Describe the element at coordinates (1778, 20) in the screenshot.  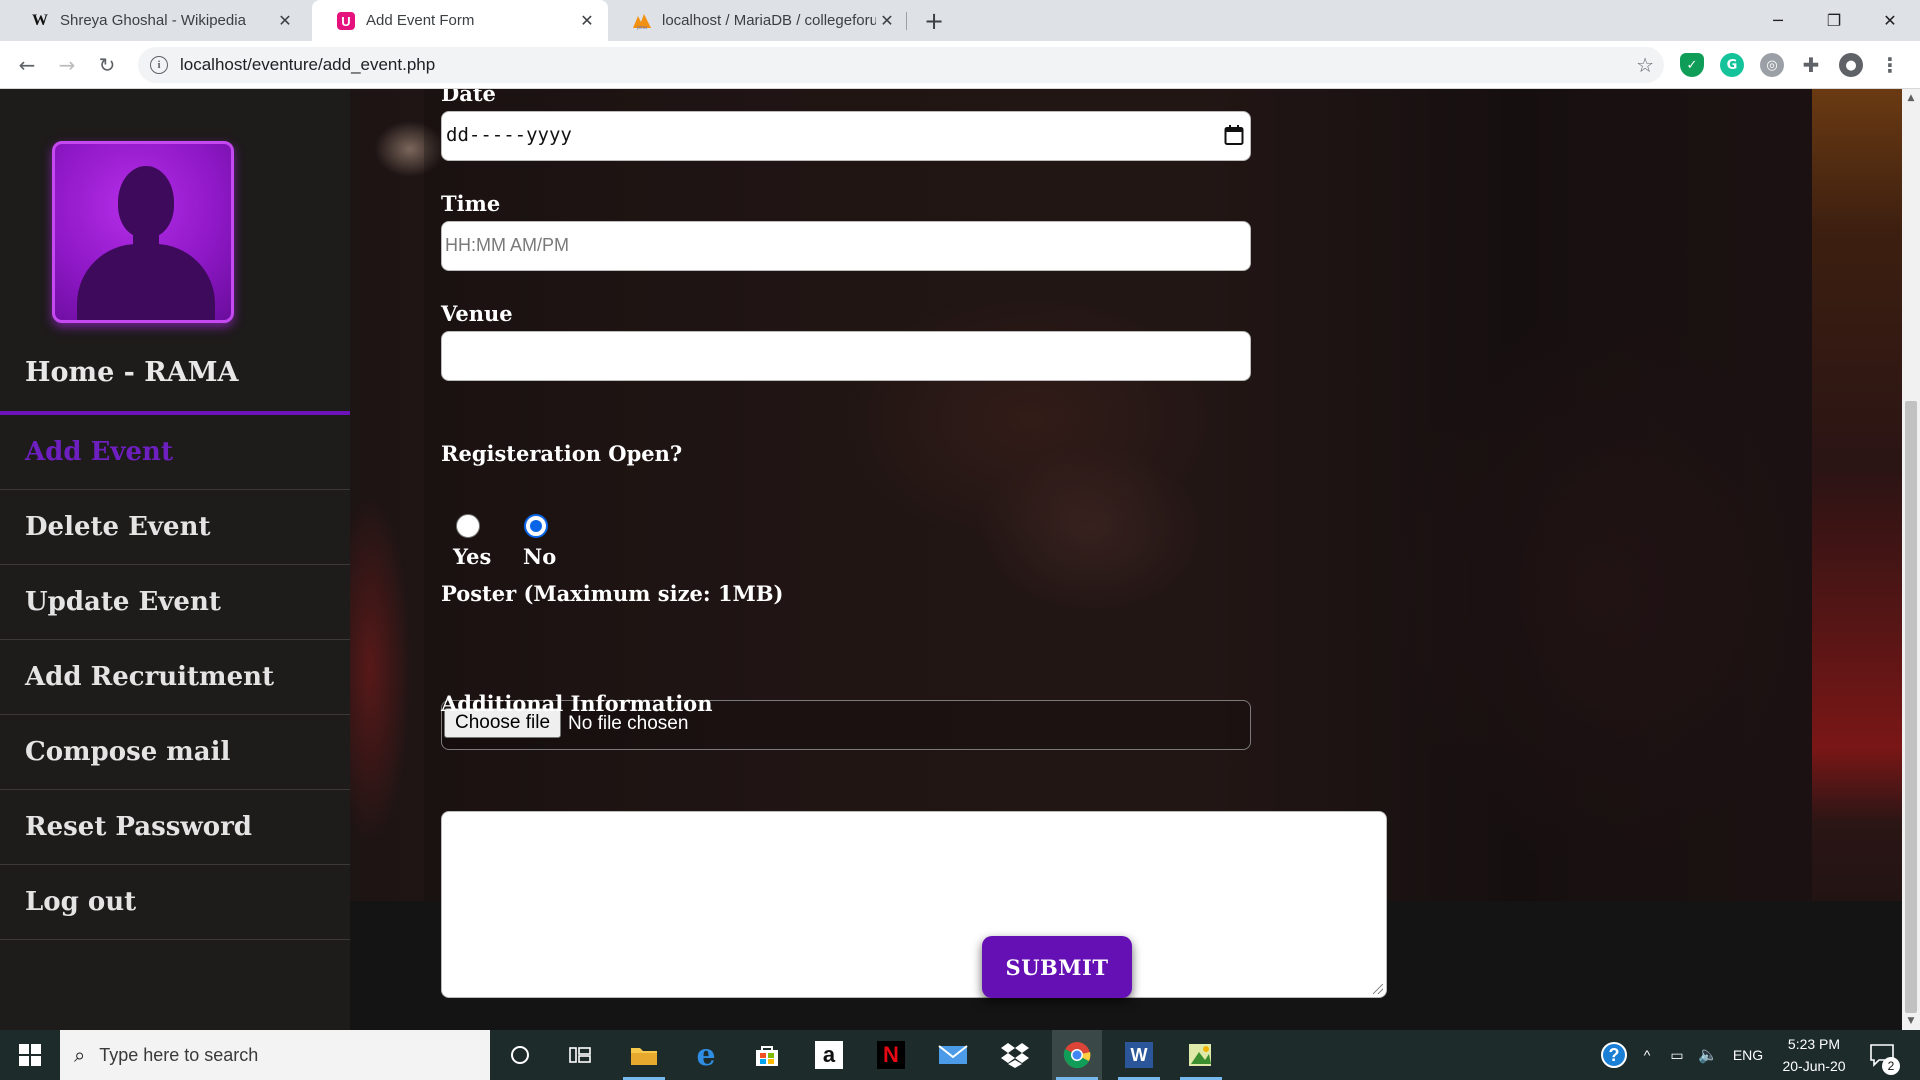
I see `minimize-icon: ─` at that location.